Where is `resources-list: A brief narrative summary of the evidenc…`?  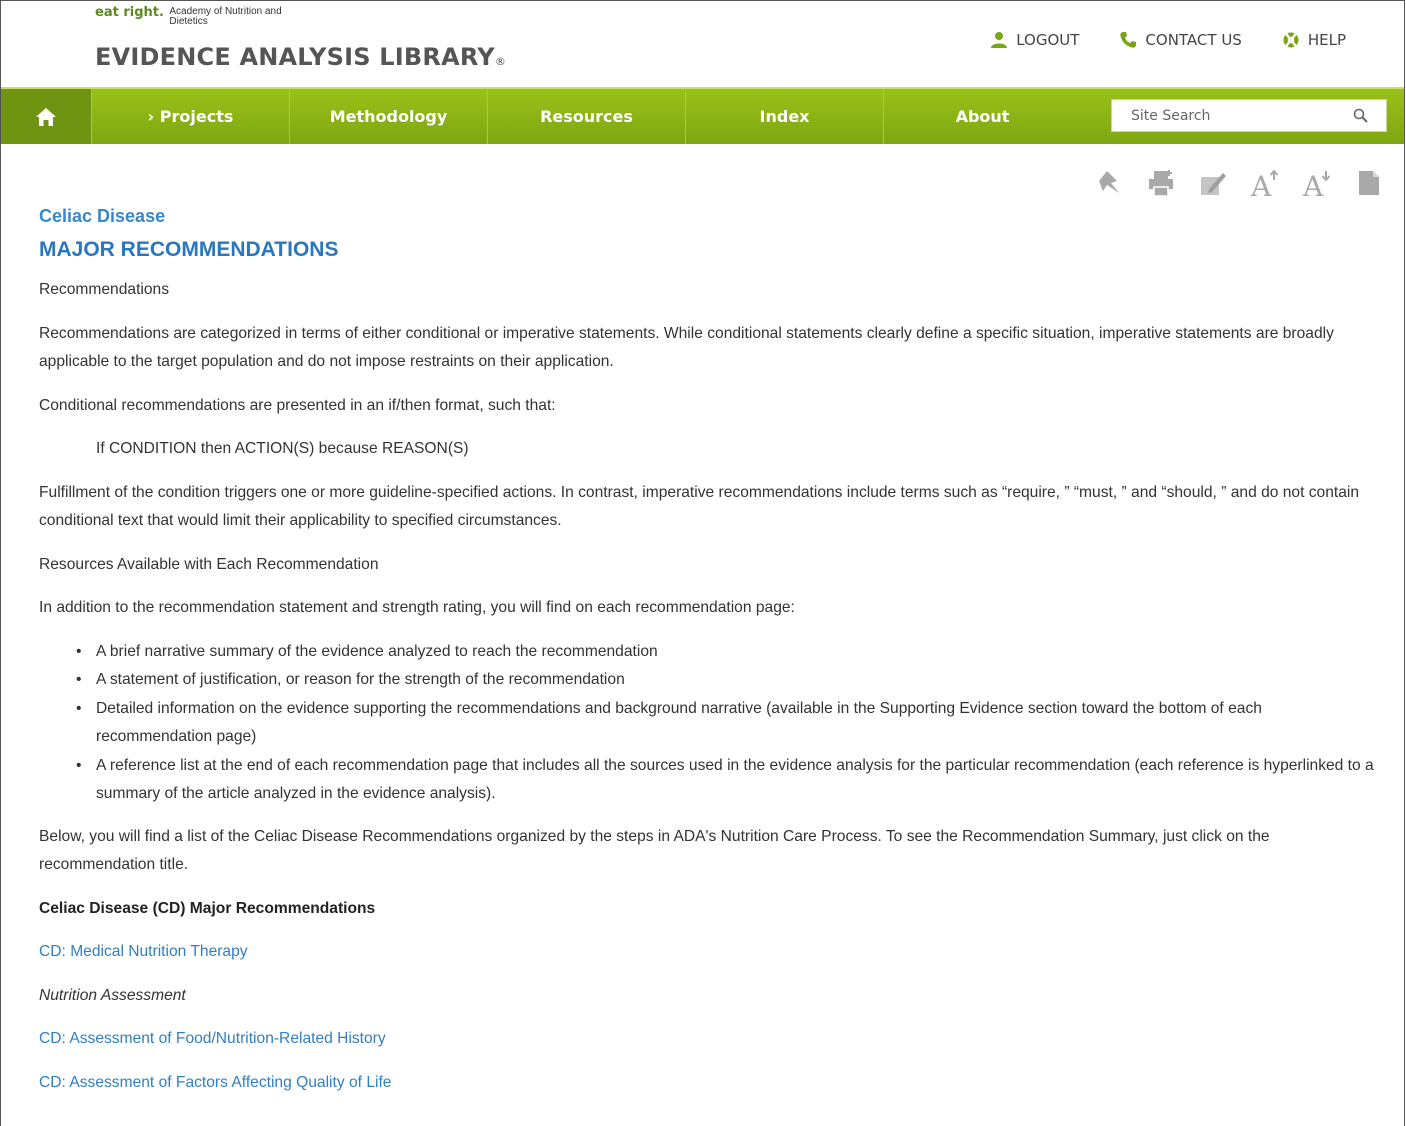
resources-list: A brief narrative summary of the evidenc… is located at coordinates (709, 723).